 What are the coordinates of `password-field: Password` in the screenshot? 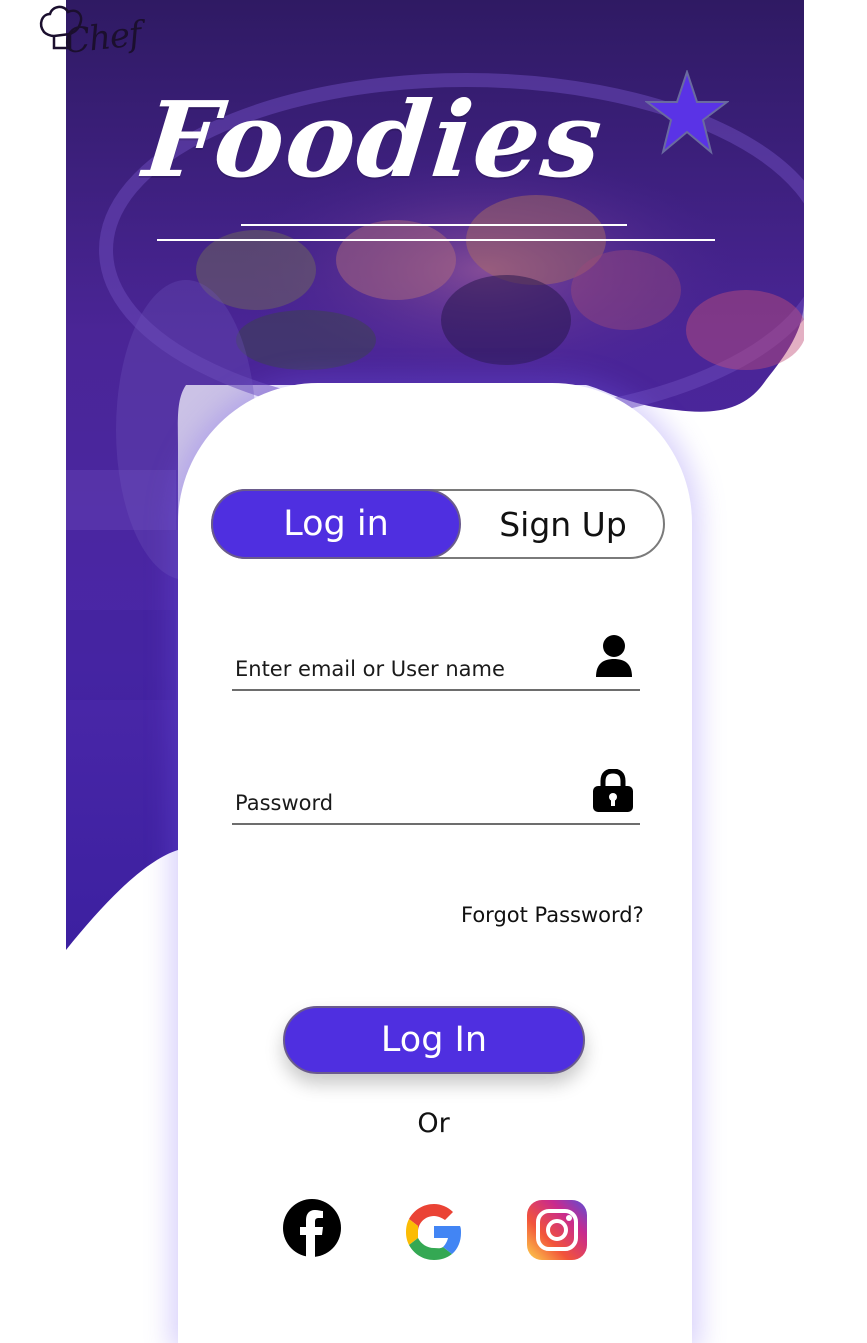 It's located at (436, 794).